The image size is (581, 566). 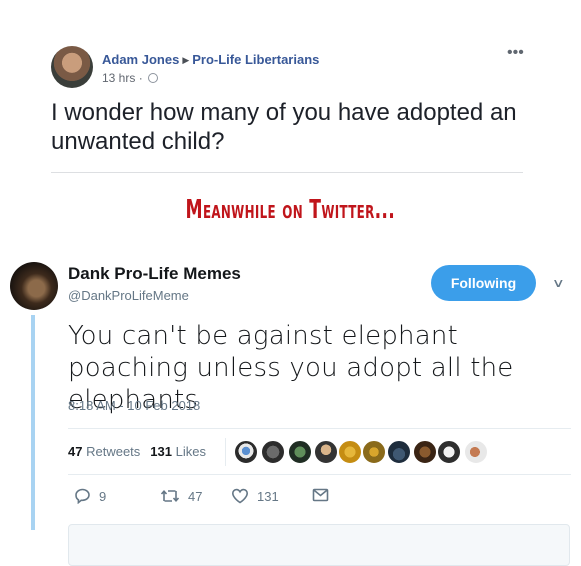 What do you see at coordinates (195, 496) in the screenshot?
I see `retweet-count: 47` at bounding box center [195, 496].